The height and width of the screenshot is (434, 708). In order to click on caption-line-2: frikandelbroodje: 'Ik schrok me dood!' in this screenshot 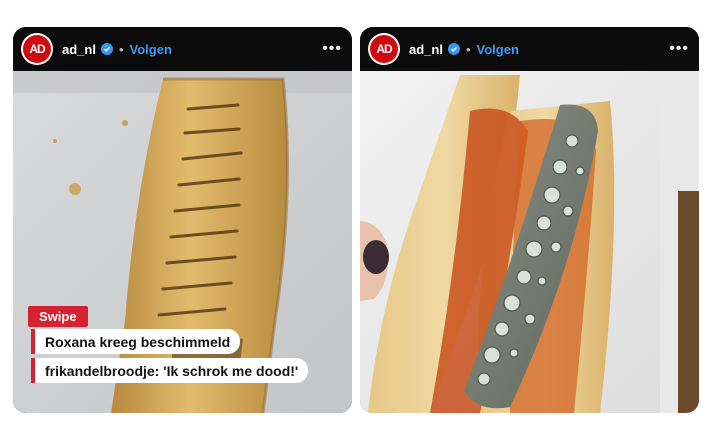, I will do `click(170, 370)`.